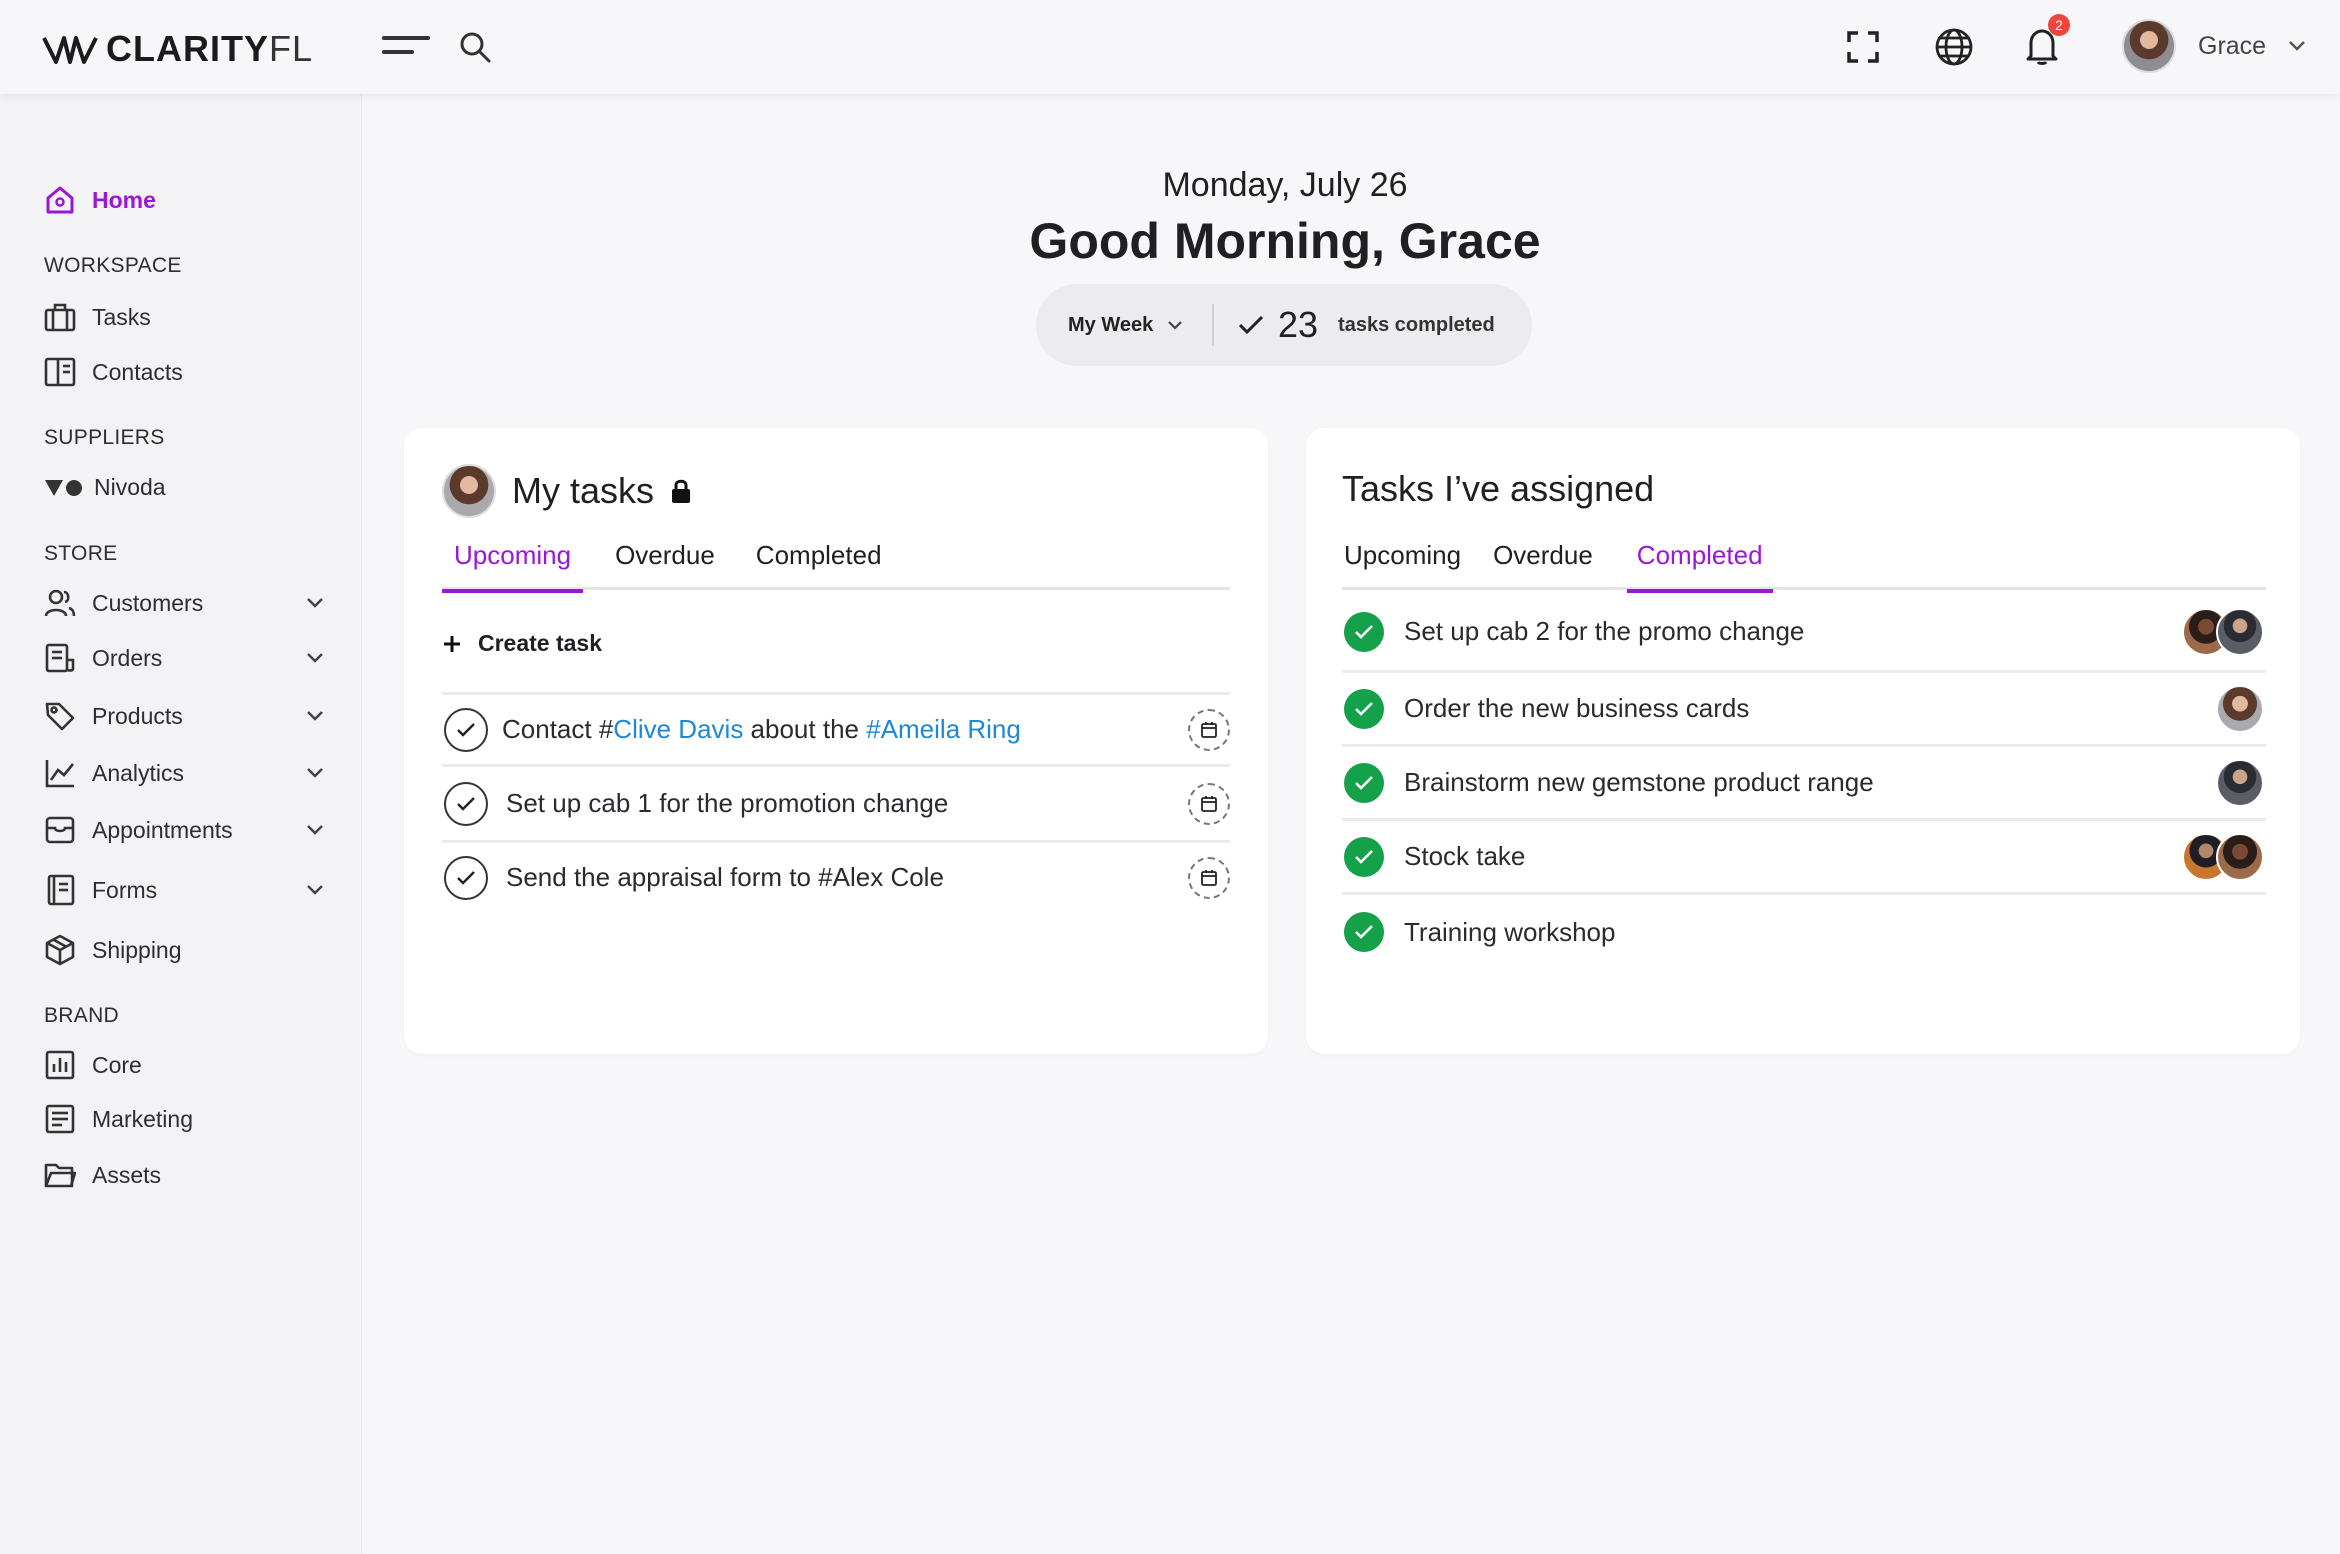  I want to click on sidebar-item-shipping: Shipping, so click(184, 950).